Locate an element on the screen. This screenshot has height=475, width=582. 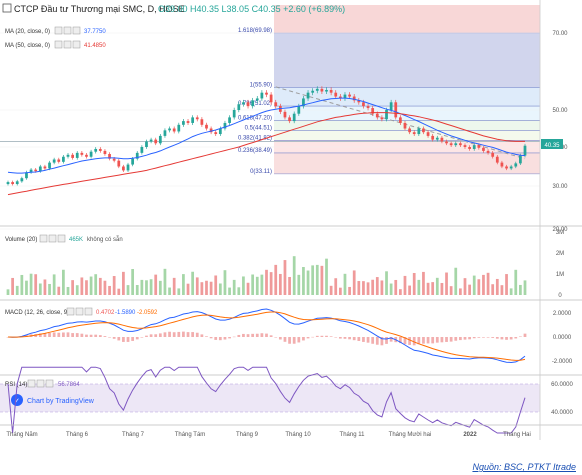
ma50-settings-icons is located at coordinates (67, 44).